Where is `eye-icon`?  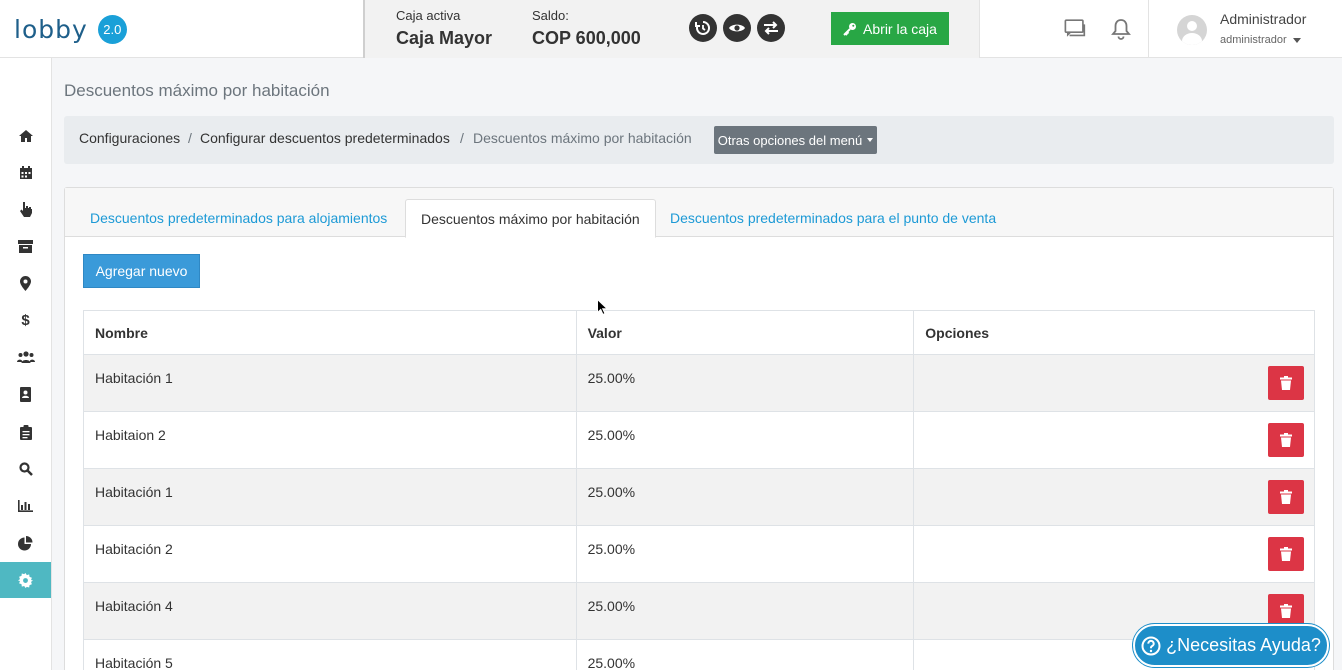
eye-icon is located at coordinates (737, 28).